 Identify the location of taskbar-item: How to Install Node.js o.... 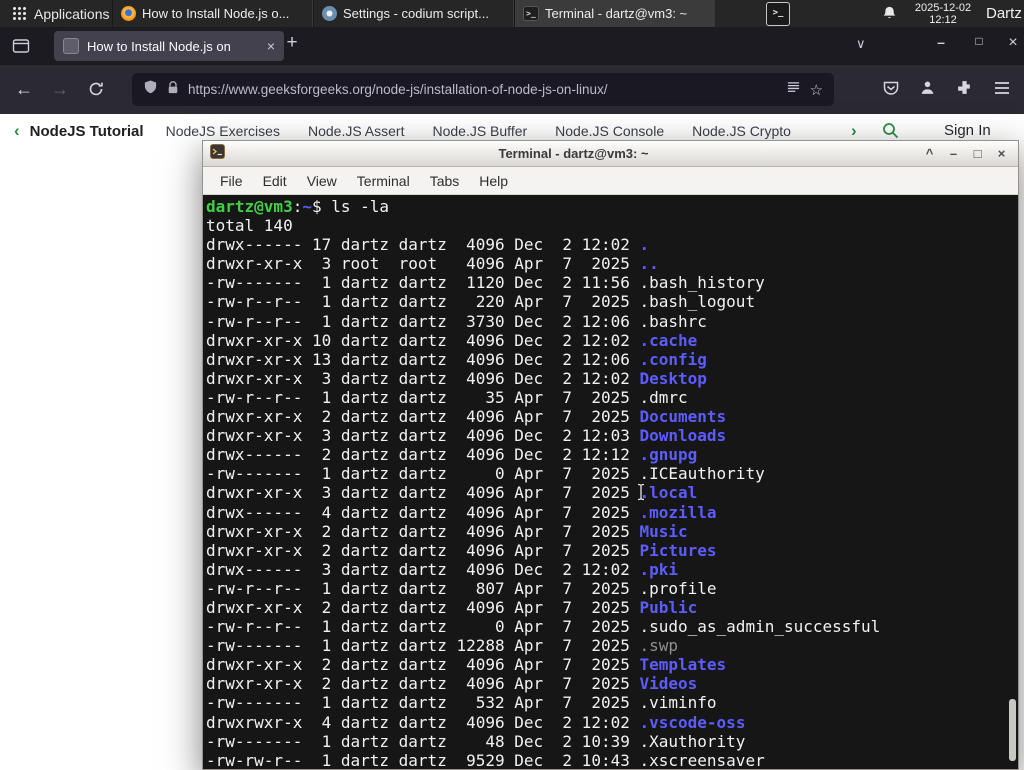
(212, 13).